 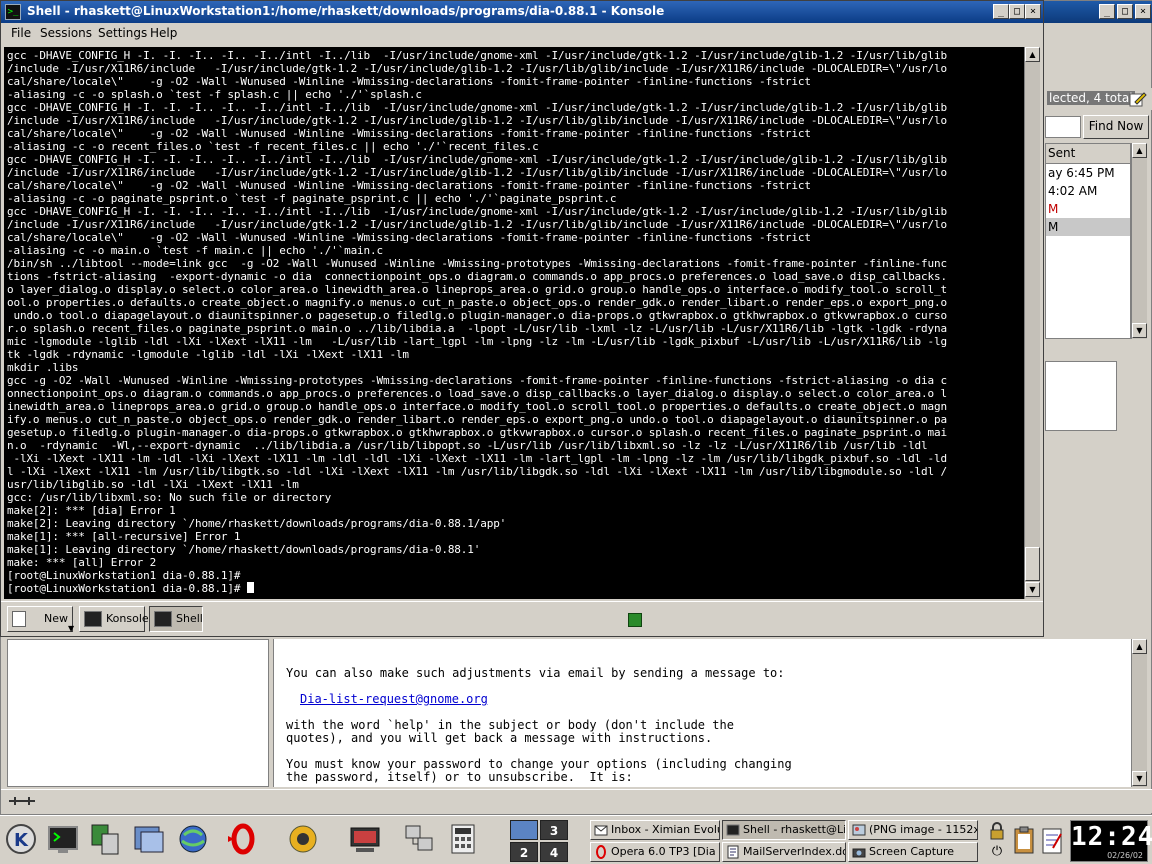 I want to click on new-document-icon, so click(x=19, y=619).